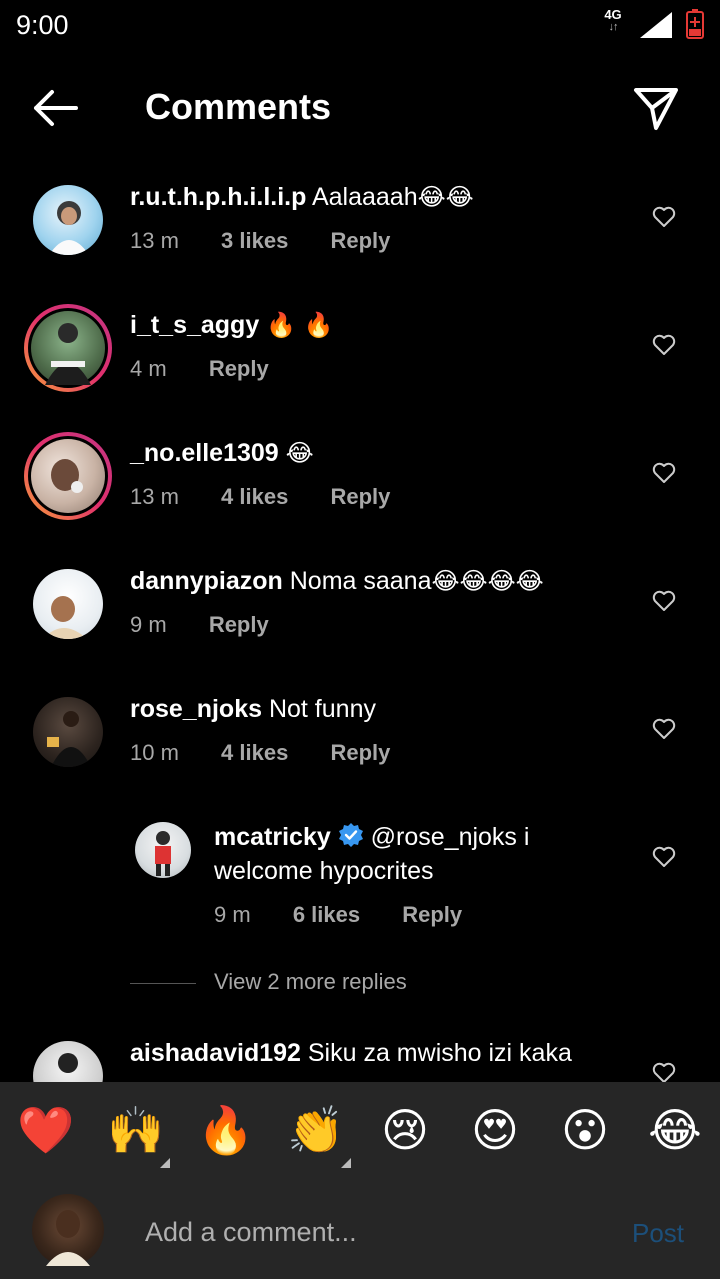  Describe the element at coordinates (42, 25) in the screenshot. I see `status-time: 9:00` at that location.